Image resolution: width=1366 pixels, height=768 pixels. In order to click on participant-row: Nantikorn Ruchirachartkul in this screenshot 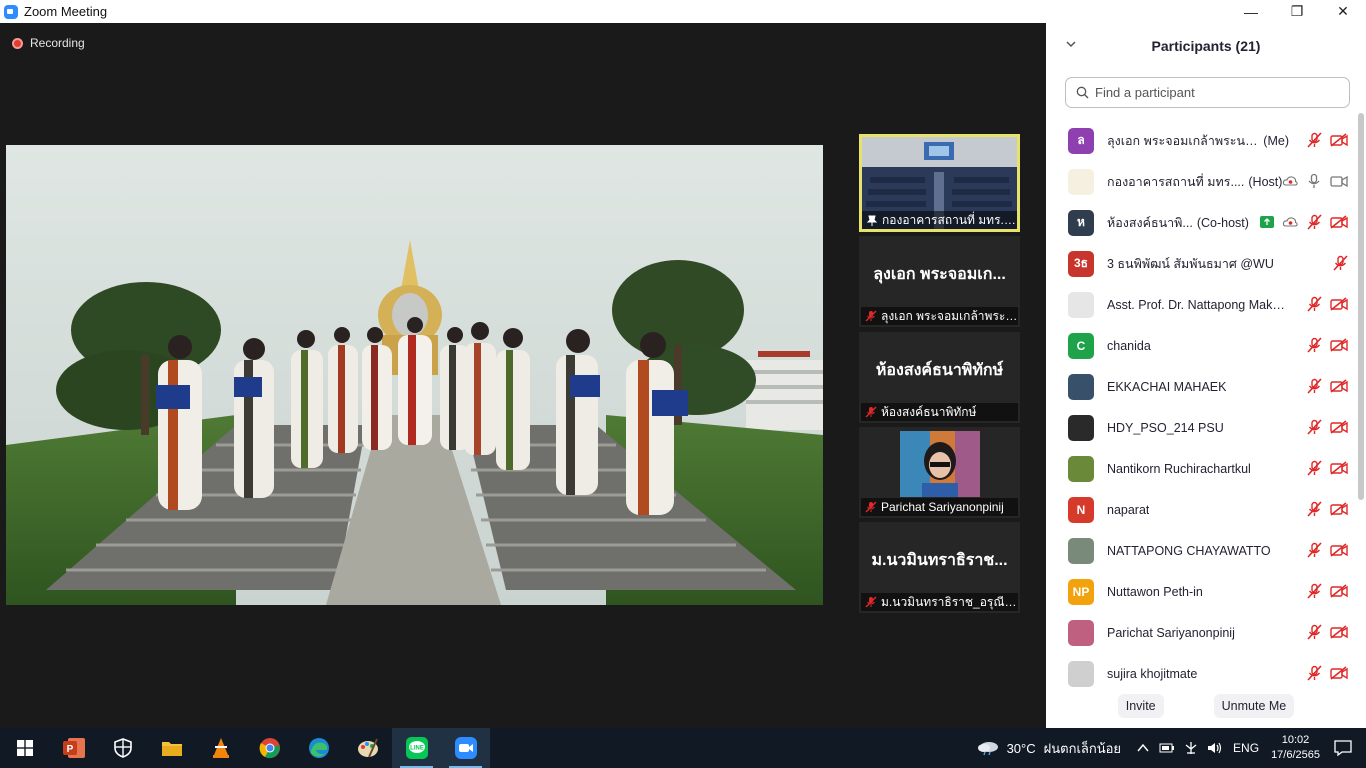, I will do `click(1200, 468)`.